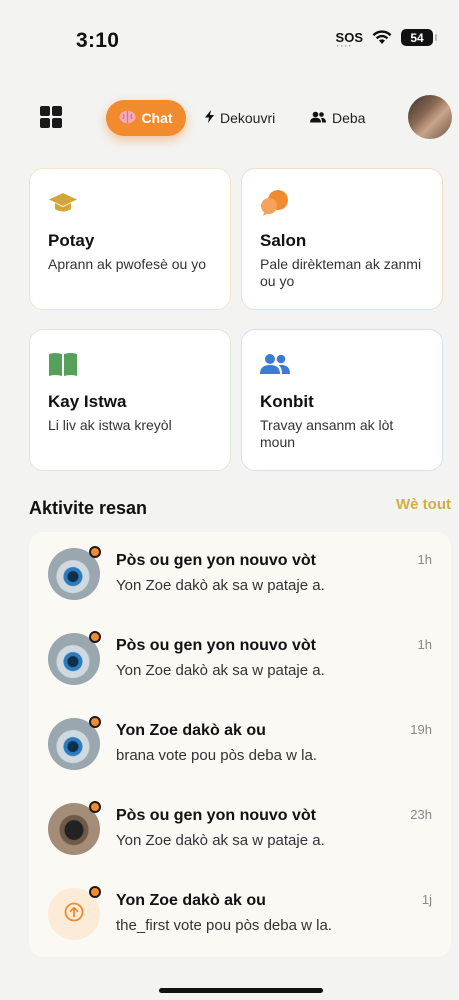  I want to click on card-description: Travay ansanm ak lòt moun, so click(327, 433).